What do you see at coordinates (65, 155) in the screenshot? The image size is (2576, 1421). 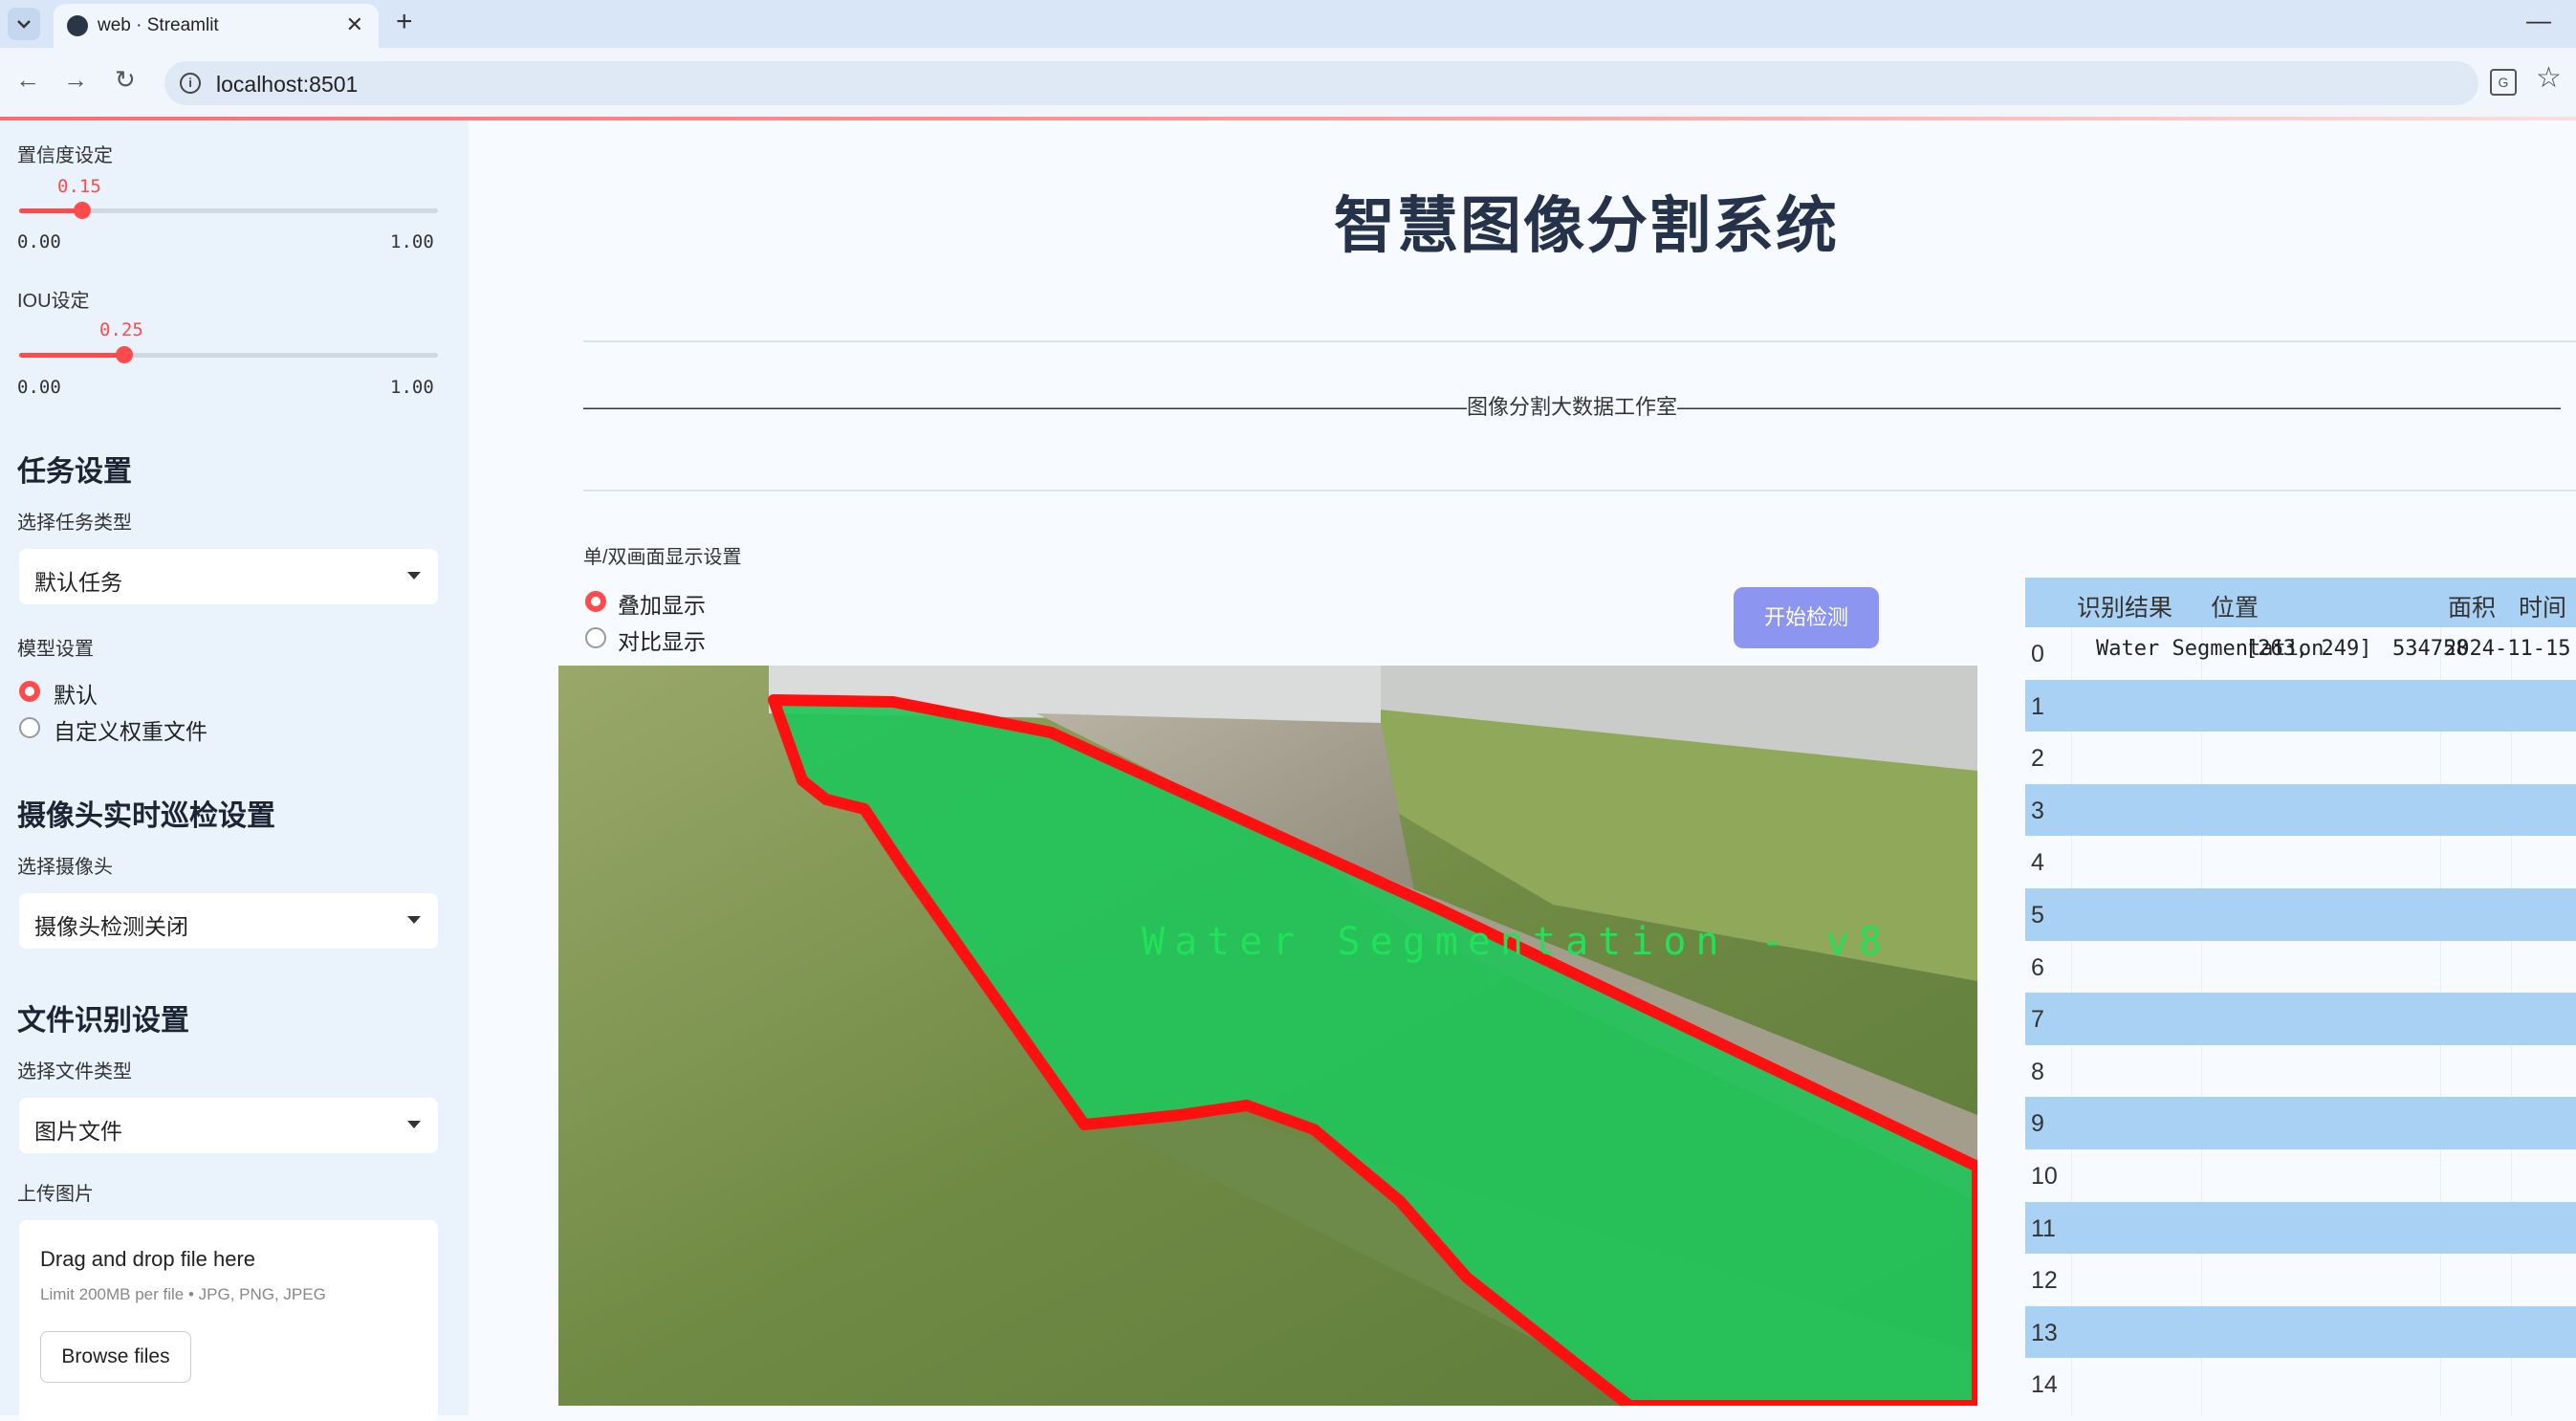 I see `confidence-label: 置信度设定` at bounding box center [65, 155].